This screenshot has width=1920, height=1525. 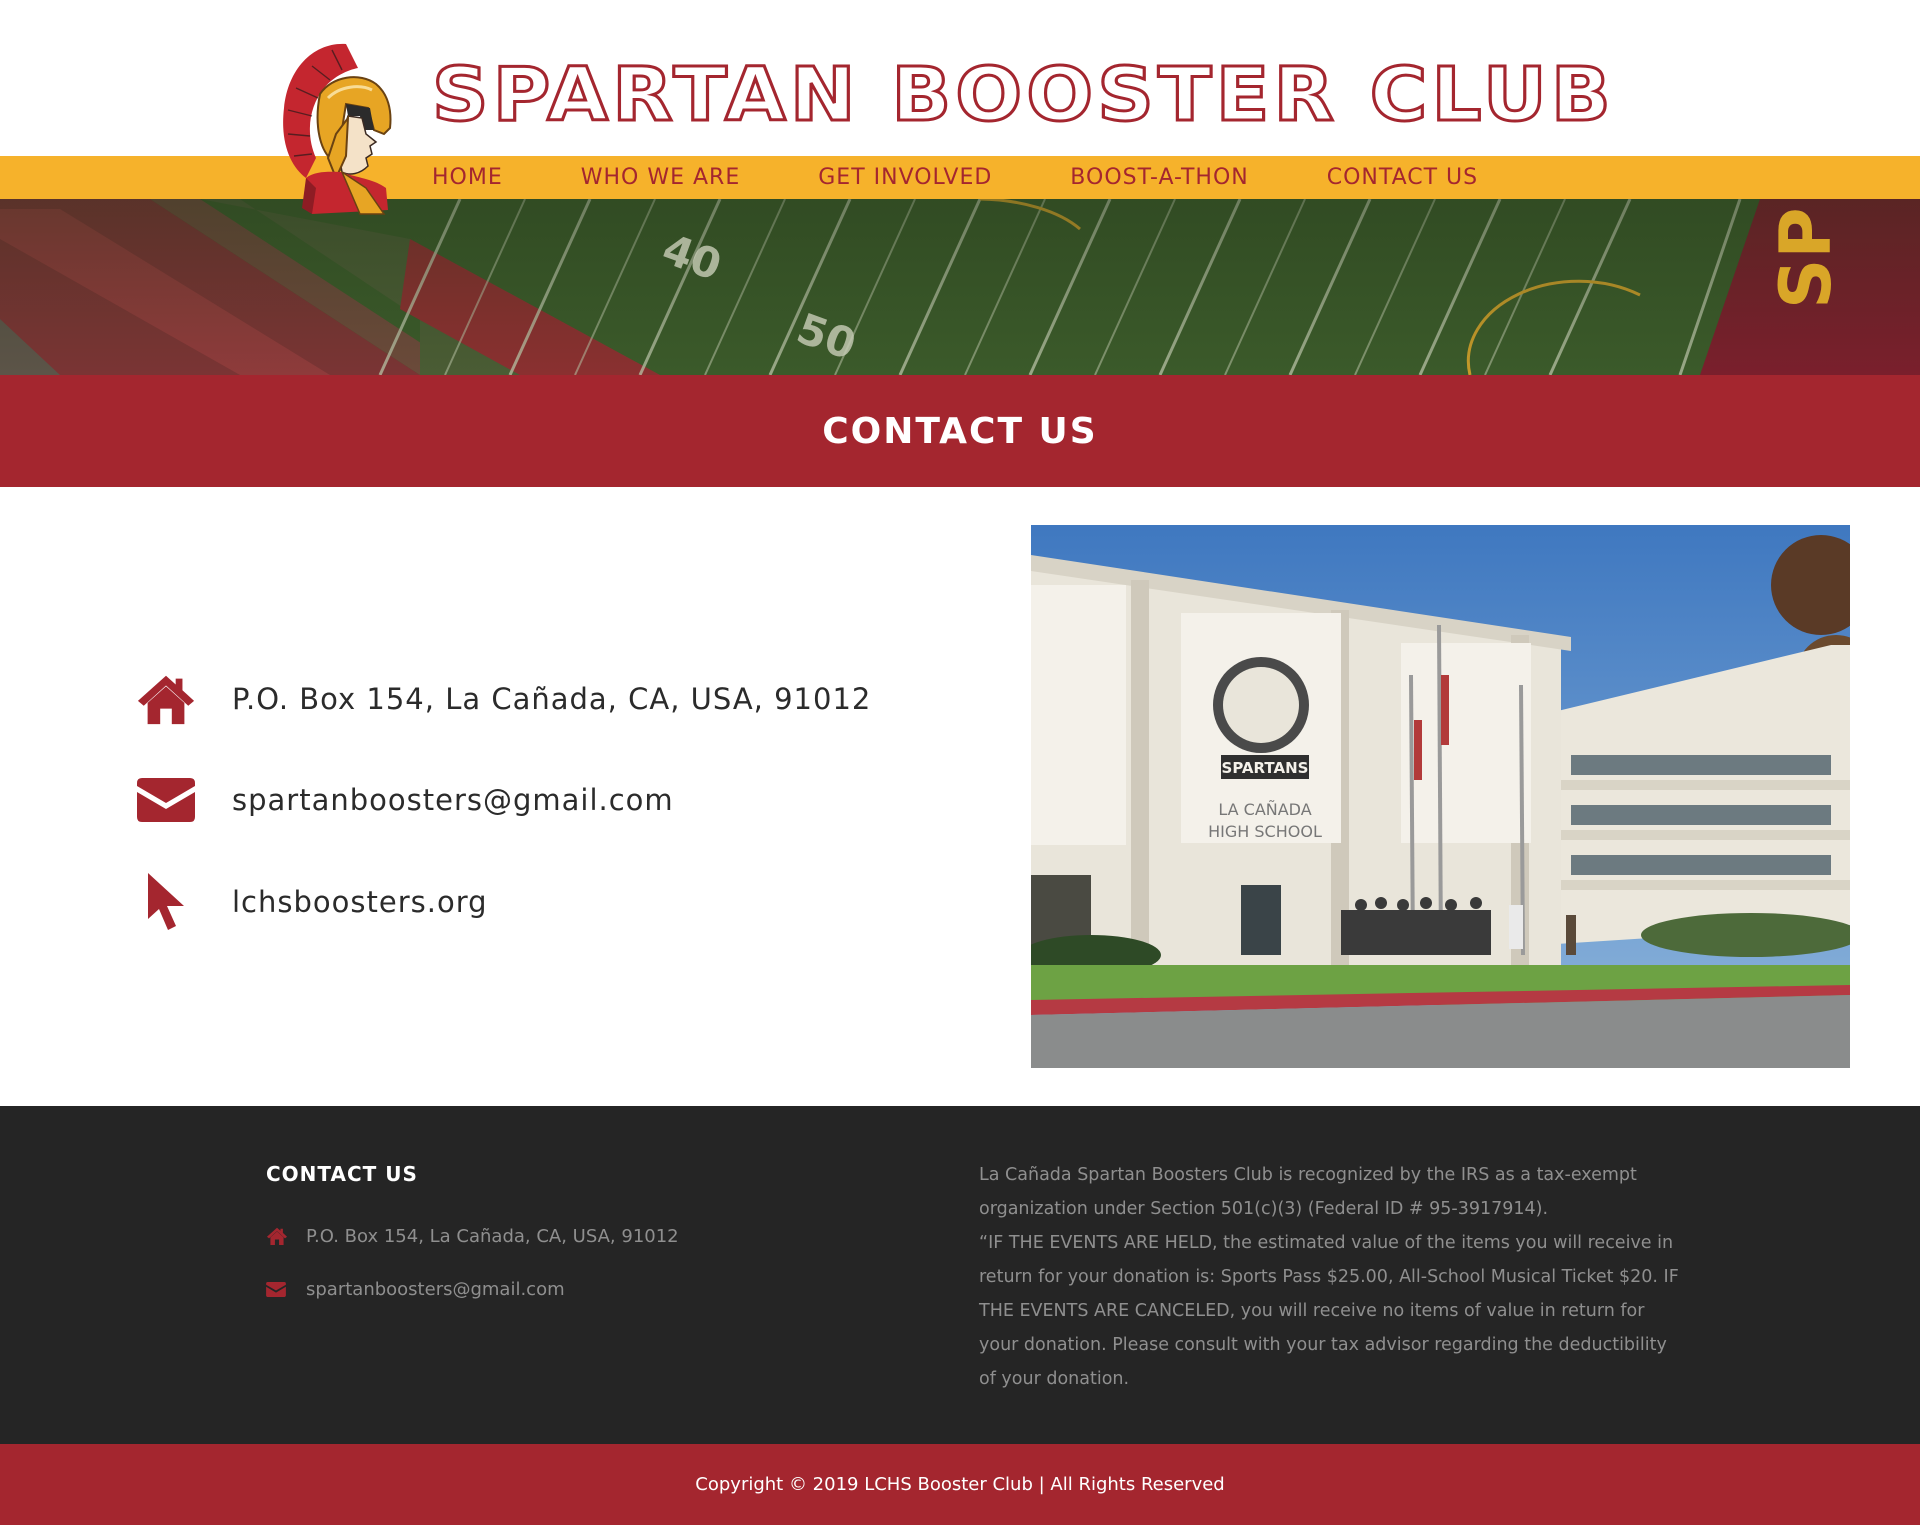 I want to click on contact-website-row: lchsboosters.org, so click(x=312, y=902).